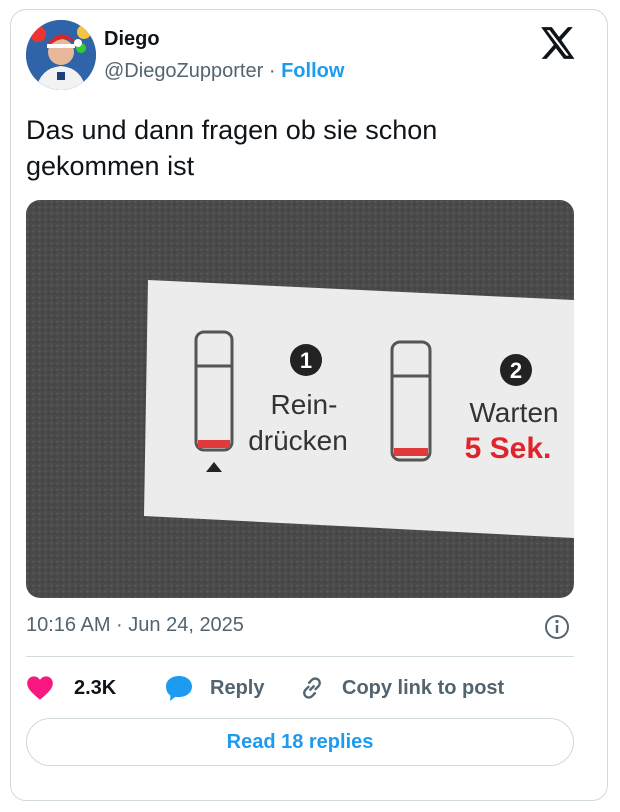 Image resolution: width=620 pixels, height=812 pixels. Describe the element at coordinates (95, 687) in the screenshot. I see `like-count: 2.3K` at that location.